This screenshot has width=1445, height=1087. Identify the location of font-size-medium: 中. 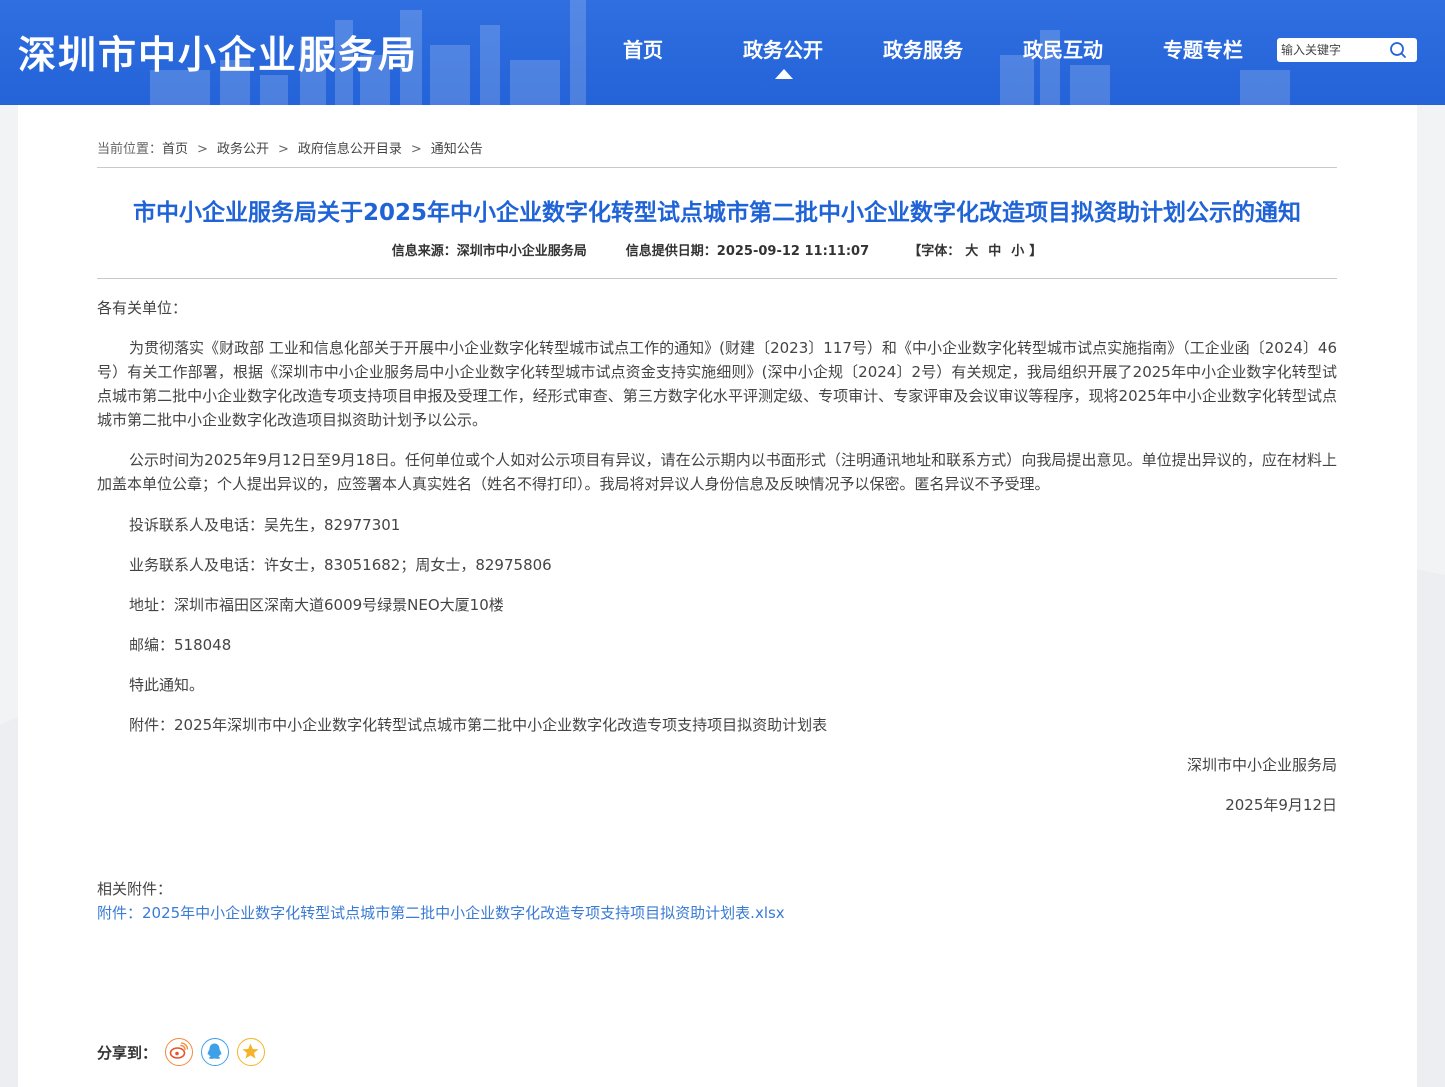
(994, 251).